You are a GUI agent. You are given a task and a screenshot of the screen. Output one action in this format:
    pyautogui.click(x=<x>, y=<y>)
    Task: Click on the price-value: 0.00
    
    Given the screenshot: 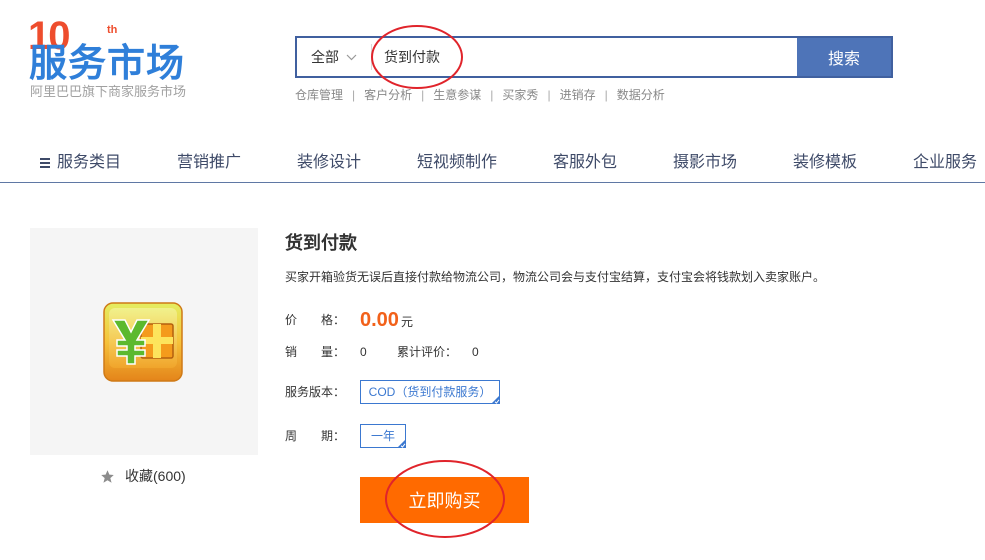 What is the action you would take?
    pyautogui.click(x=379, y=320)
    